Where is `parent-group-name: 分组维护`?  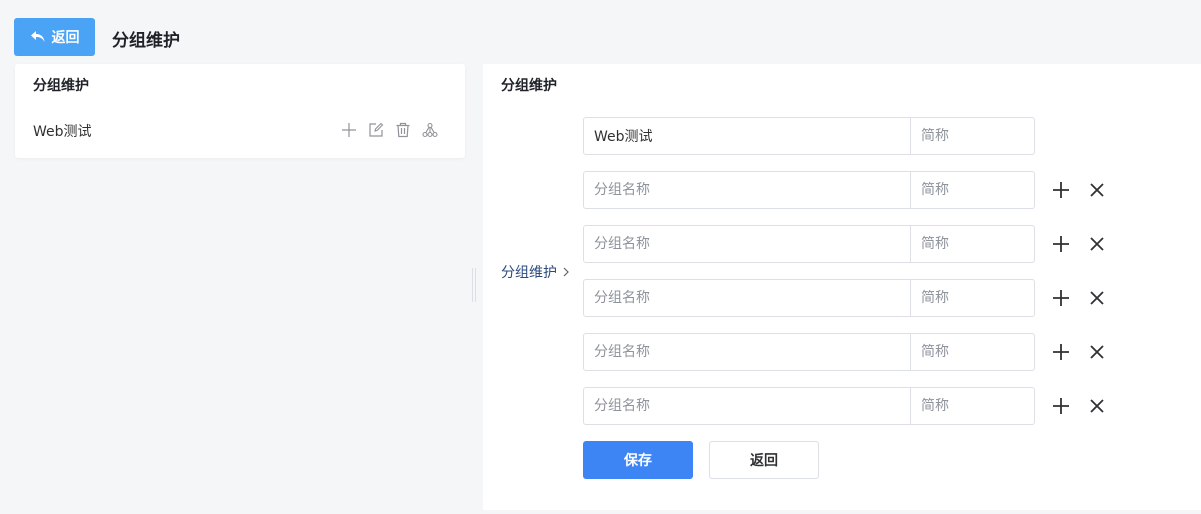 parent-group-name: 分组维护 is located at coordinates (529, 273).